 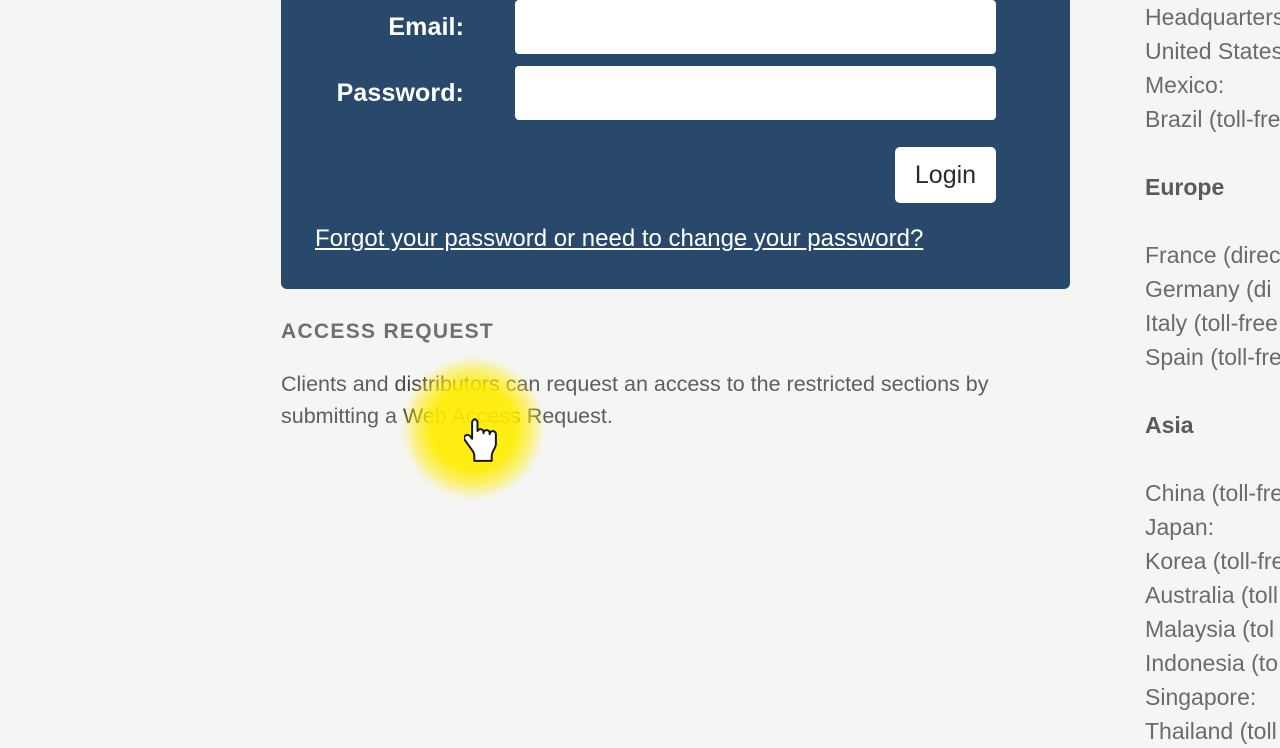 I want to click on contact-item: Thailand (toll, so click(x=1211, y=731).